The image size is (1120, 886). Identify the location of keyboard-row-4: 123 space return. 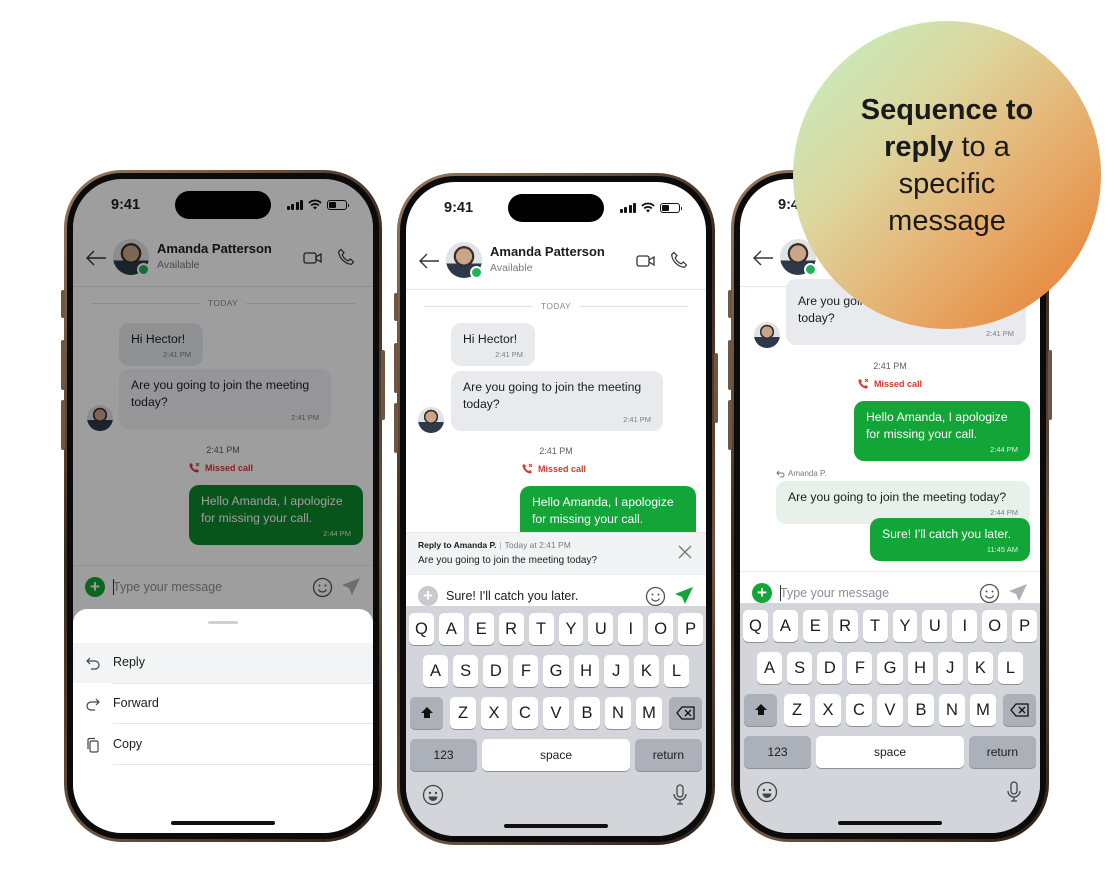
(890, 752).